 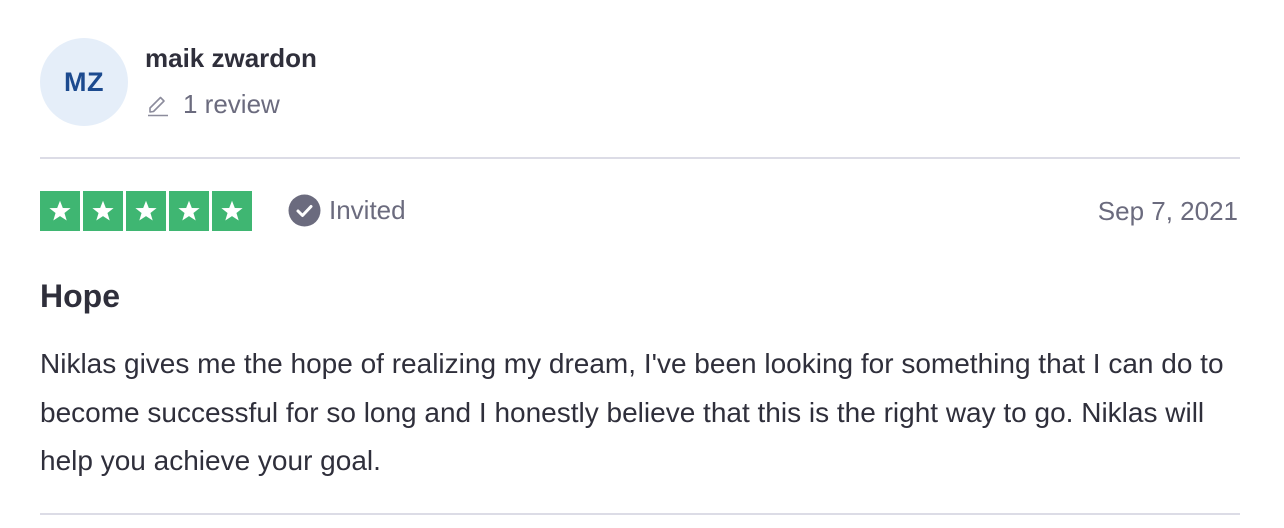 What do you see at coordinates (1167, 211) in the screenshot?
I see `review-date: Sep 7, 2021` at bounding box center [1167, 211].